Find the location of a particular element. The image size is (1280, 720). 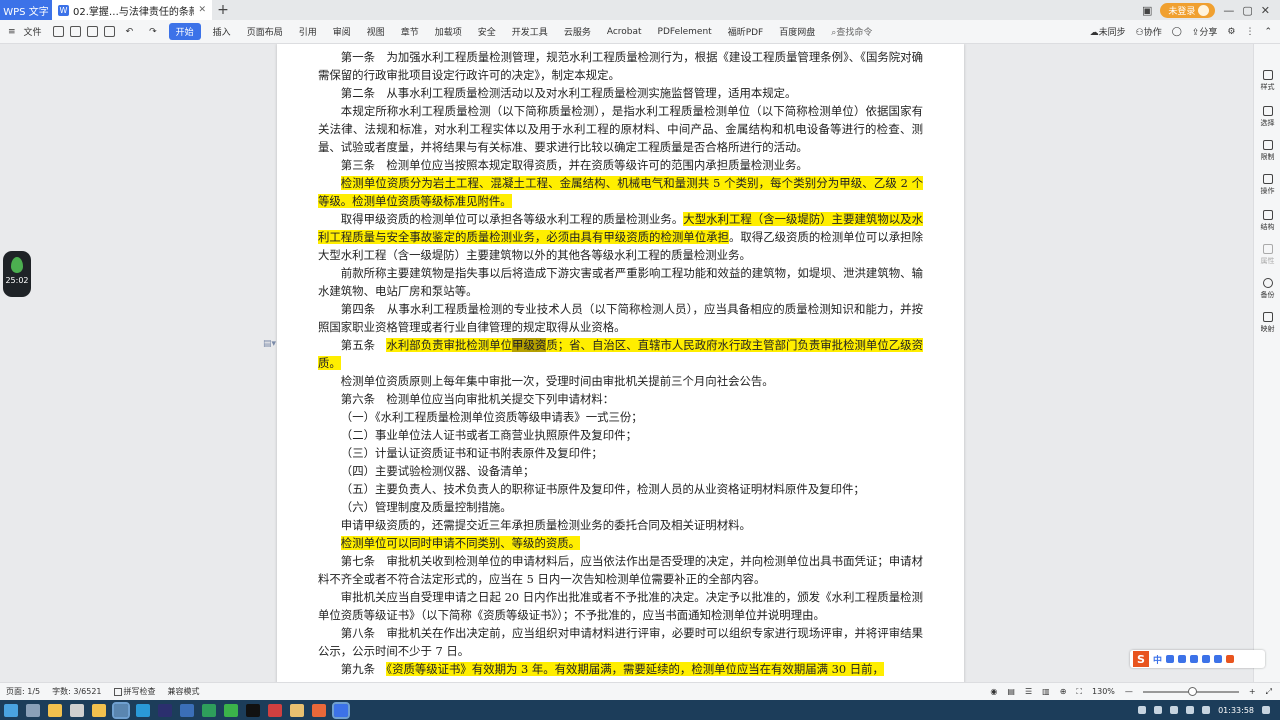

page-indicator: 页面: 1/5 is located at coordinates (23, 691).